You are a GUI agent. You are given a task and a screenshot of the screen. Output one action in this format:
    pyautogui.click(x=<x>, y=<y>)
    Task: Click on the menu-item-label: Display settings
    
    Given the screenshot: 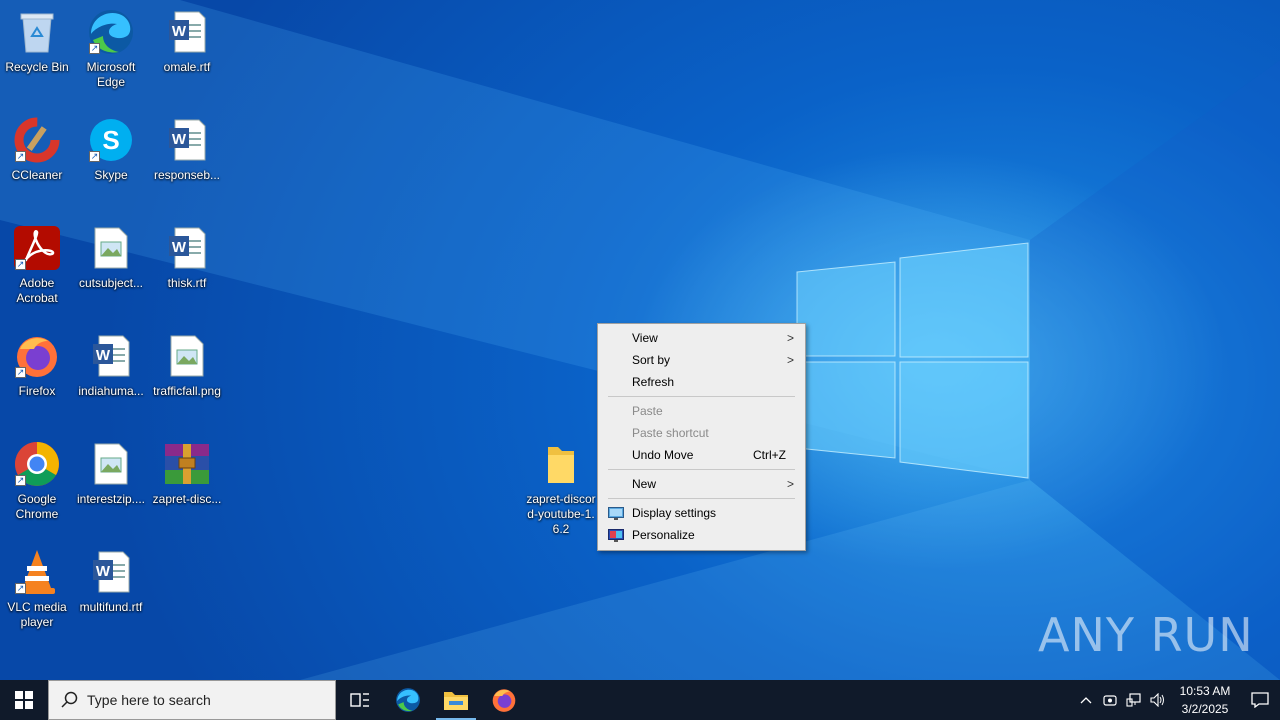 What is the action you would take?
    pyautogui.click(x=674, y=513)
    